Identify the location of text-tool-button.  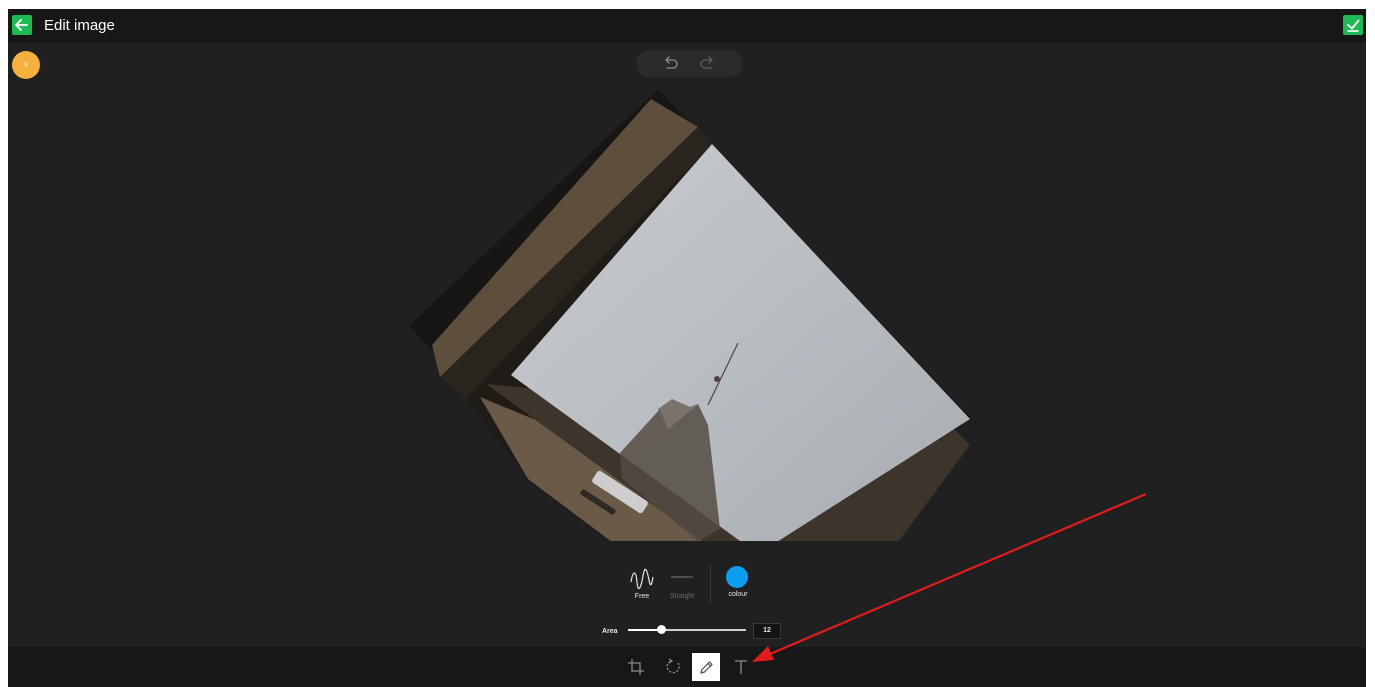
(741, 667).